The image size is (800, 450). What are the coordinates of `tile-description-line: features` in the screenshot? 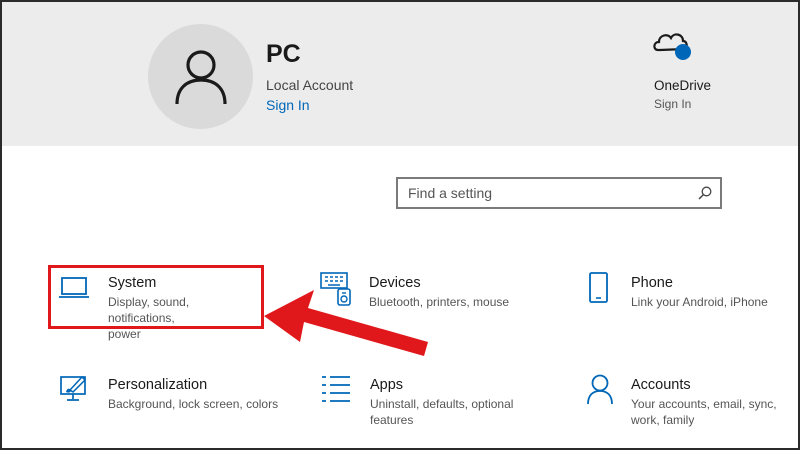 It's located at (392, 420).